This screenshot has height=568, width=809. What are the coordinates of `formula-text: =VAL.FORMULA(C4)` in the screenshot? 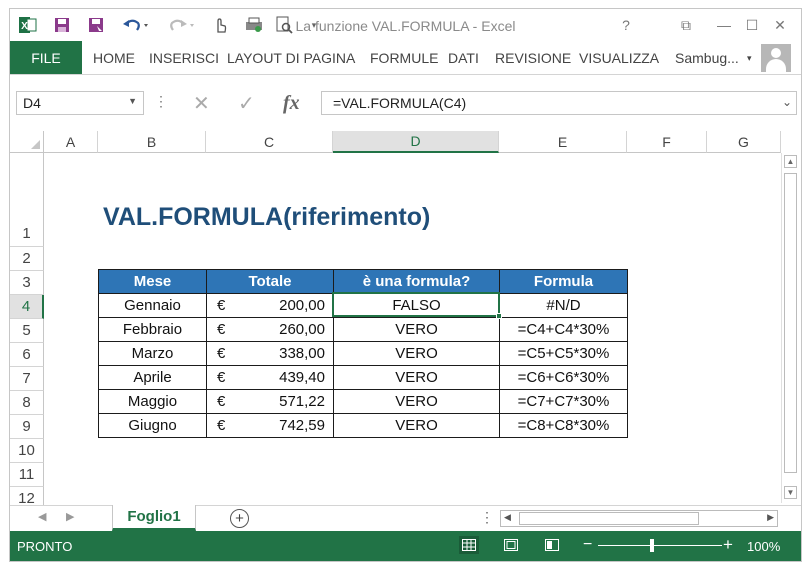 It's located at (400, 103).